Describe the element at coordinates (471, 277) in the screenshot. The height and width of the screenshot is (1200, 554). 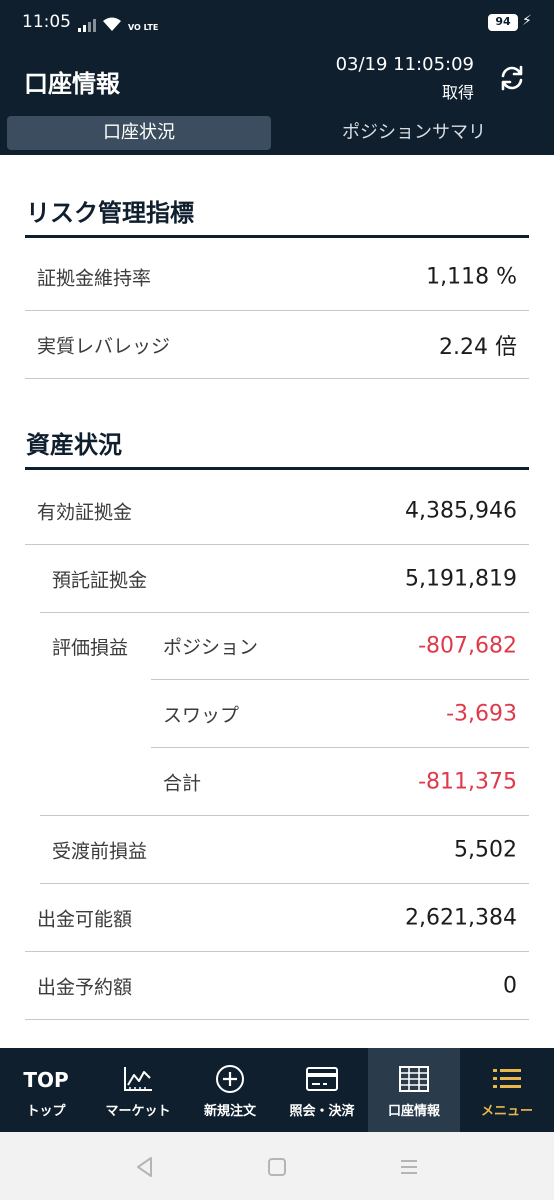
I see `row-value: 1,118 %` at that location.